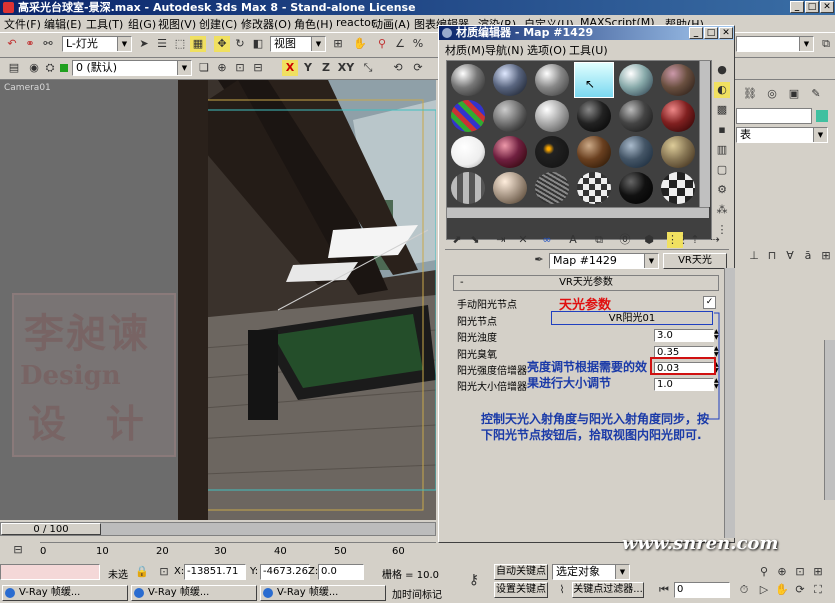  Describe the element at coordinates (782, 135) in the screenshot. I see `modifier-list-select: 表 ▼` at that location.